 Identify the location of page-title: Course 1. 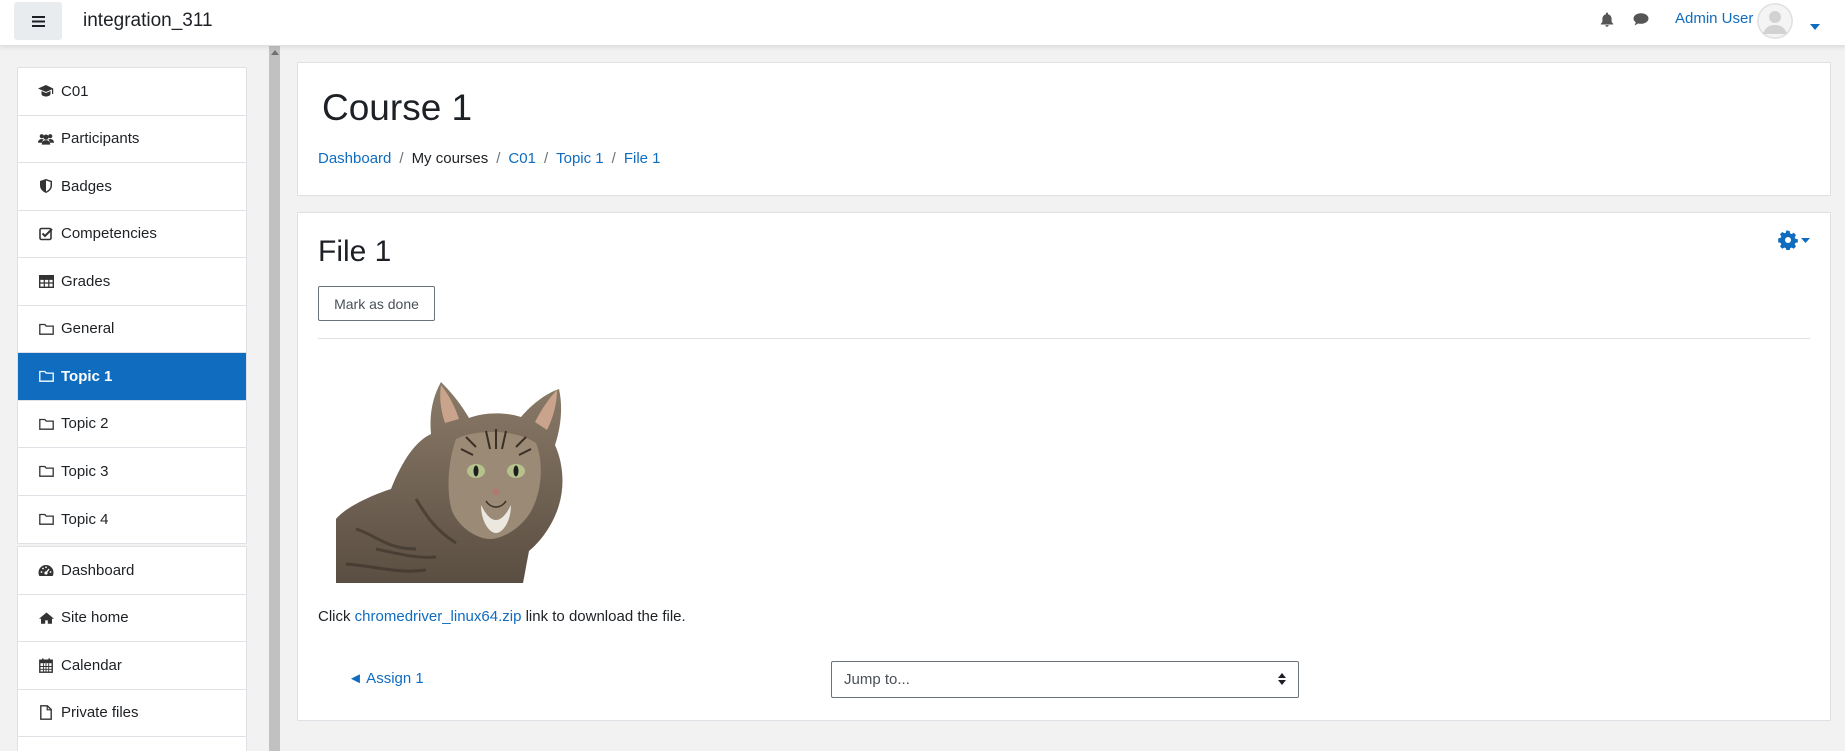
(397, 107).